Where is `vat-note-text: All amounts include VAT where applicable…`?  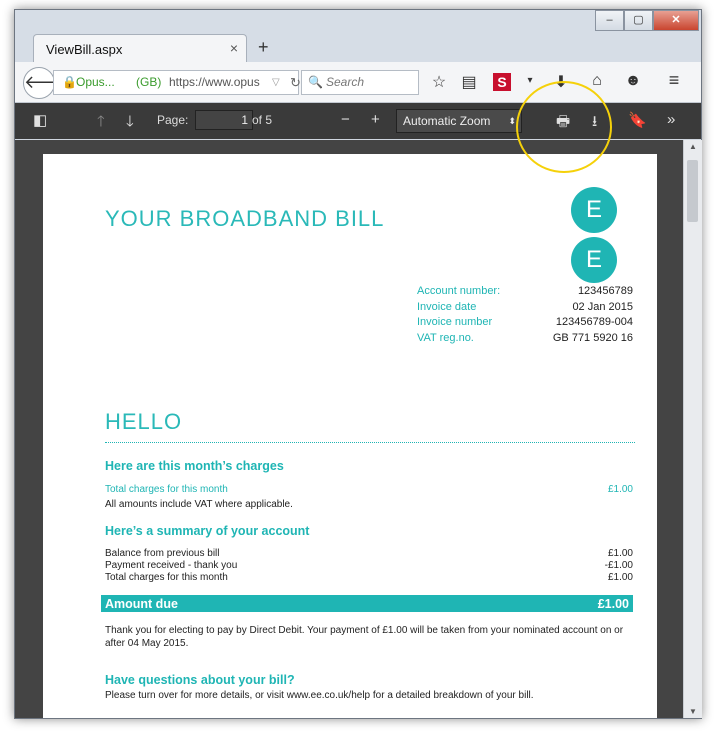
vat-note-text: All amounts include VAT where applicable… is located at coordinates (199, 504).